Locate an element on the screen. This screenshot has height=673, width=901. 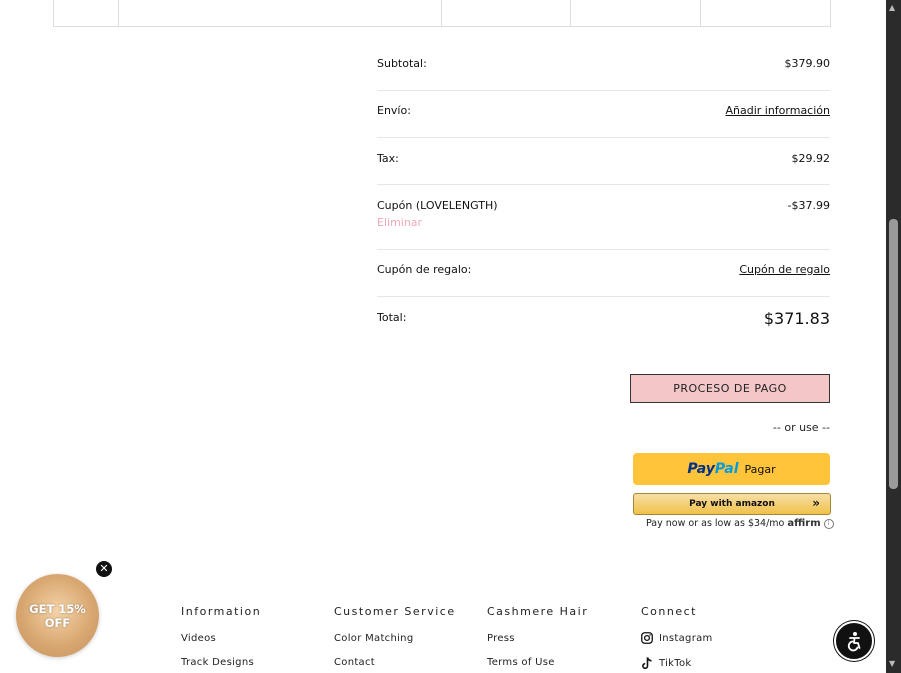
footer-link-color-matching: Color Matching is located at coordinates (373, 638).